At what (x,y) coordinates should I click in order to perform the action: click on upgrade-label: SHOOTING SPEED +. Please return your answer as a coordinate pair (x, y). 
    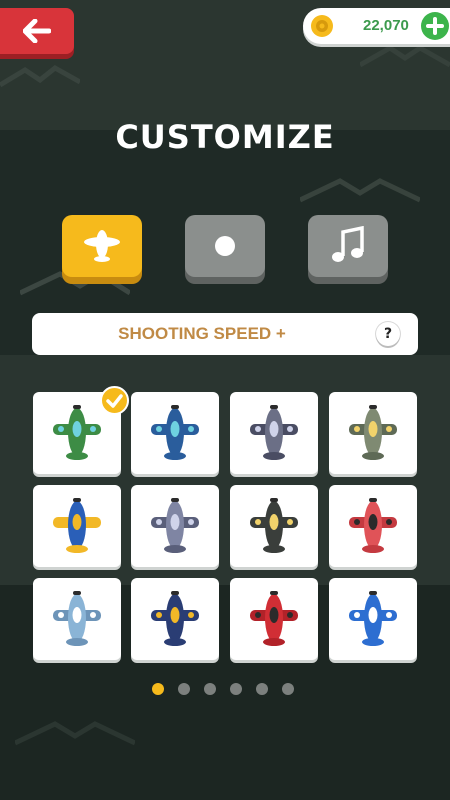
    Looking at the image, I should click on (202, 333).